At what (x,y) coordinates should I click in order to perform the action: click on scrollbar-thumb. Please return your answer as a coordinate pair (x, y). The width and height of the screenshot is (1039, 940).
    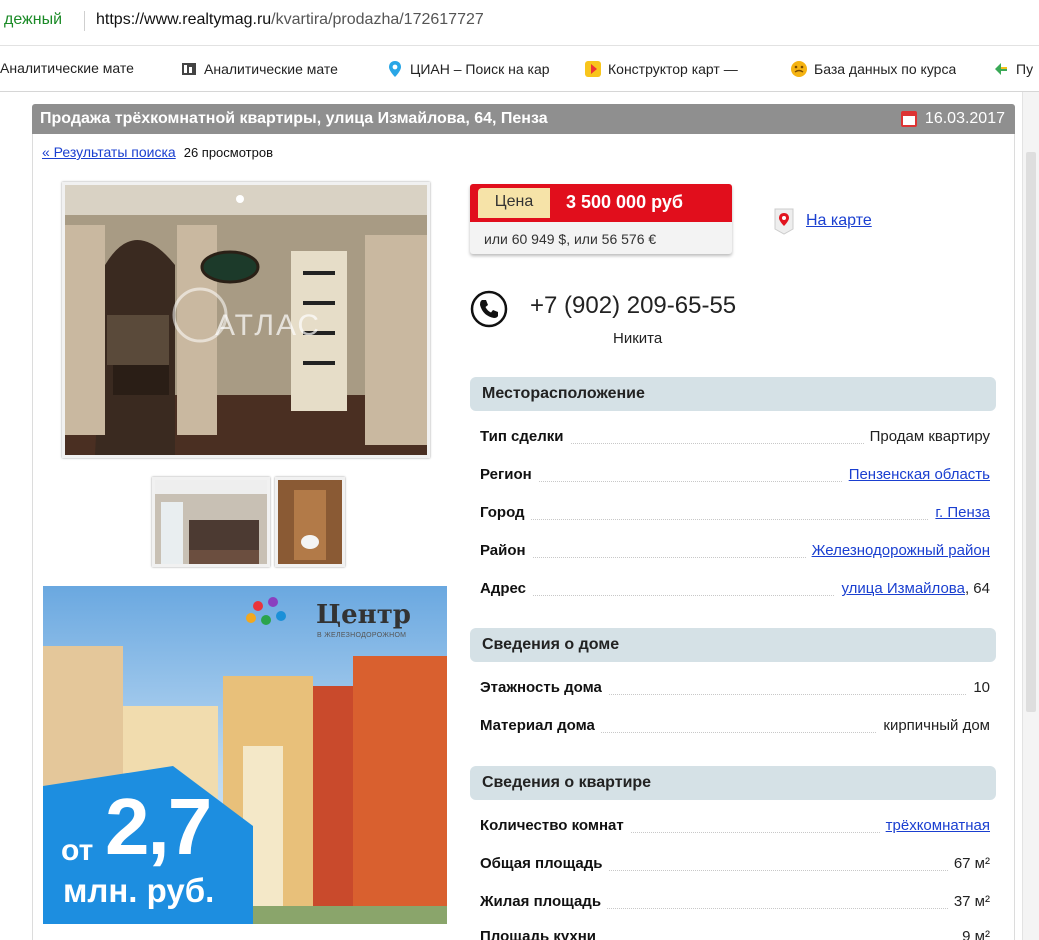
    Looking at the image, I should click on (1031, 432).